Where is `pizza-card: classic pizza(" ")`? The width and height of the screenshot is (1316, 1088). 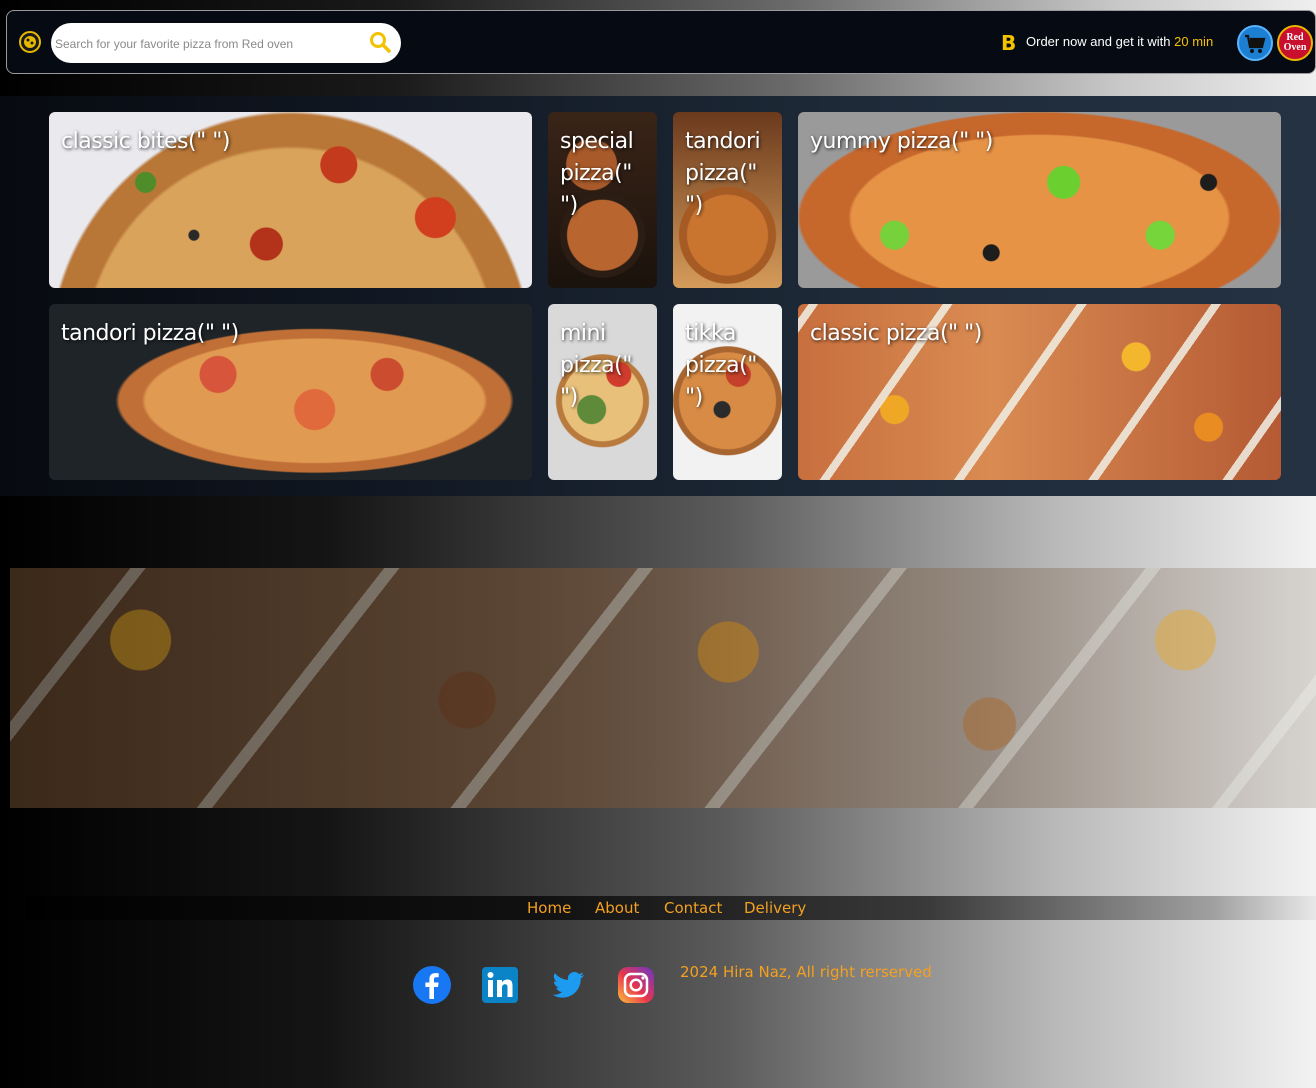 pizza-card: classic pizza(" ") is located at coordinates (1039, 392).